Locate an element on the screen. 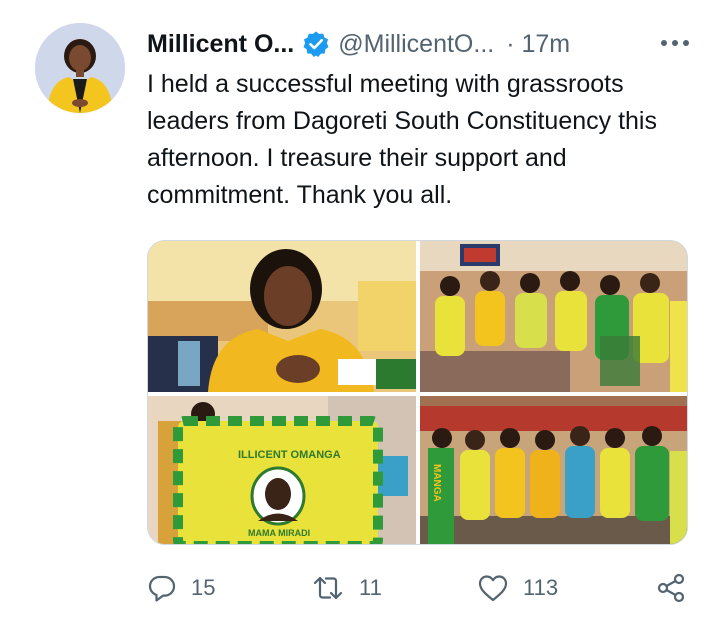 Image resolution: width=720 pixels, height=618 pixels. banner-subtext: MAMA MIRADI is located at coordinates (279, 533).